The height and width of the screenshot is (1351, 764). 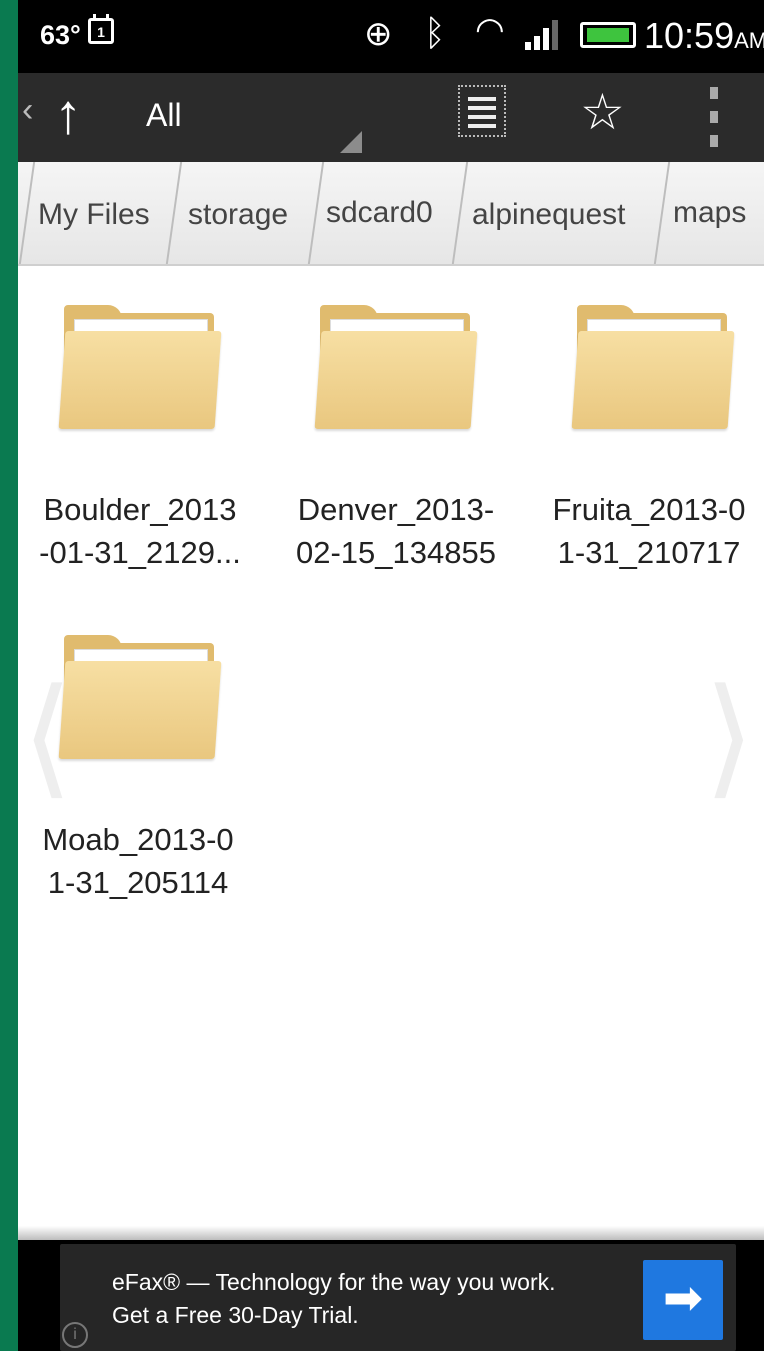 I want to click on content-shadow, so click(x=391, y=1233).